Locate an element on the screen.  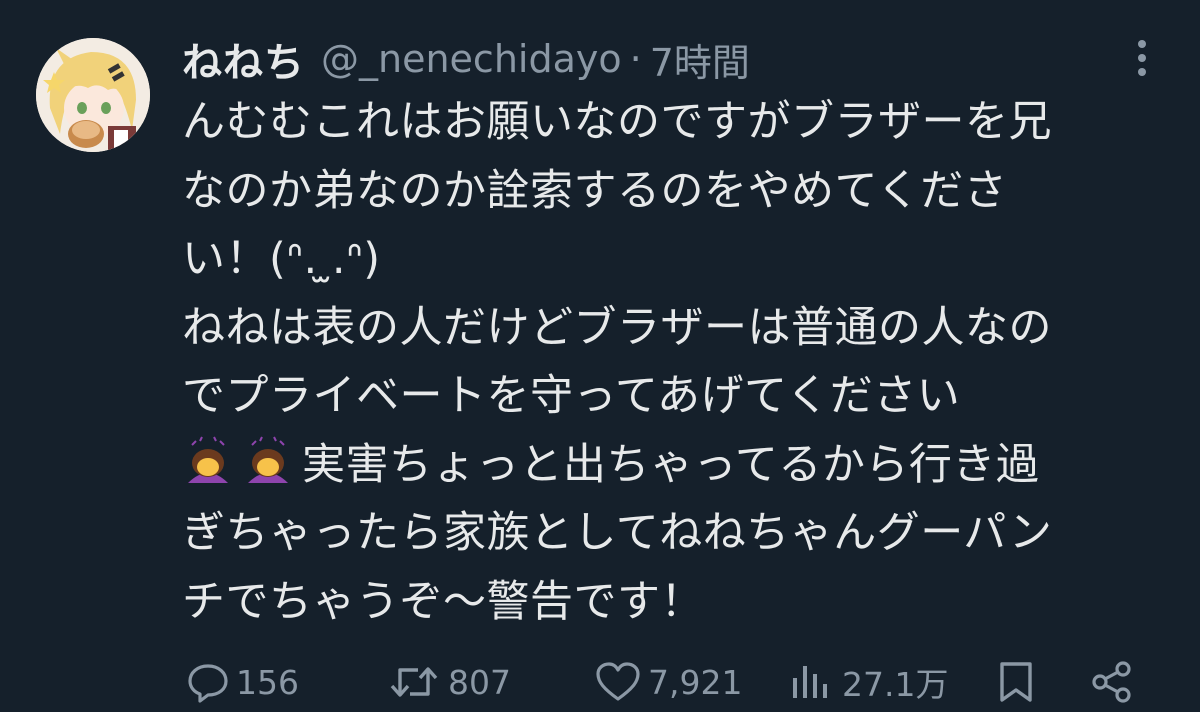
tweet-actions: 156 807 7,921 27.1万 is located at coordinates (600, 681).